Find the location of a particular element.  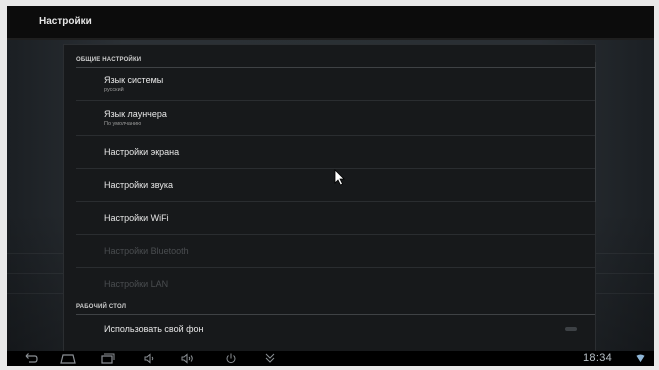

item-title: Язык системы is located at coordinates (134, 80).